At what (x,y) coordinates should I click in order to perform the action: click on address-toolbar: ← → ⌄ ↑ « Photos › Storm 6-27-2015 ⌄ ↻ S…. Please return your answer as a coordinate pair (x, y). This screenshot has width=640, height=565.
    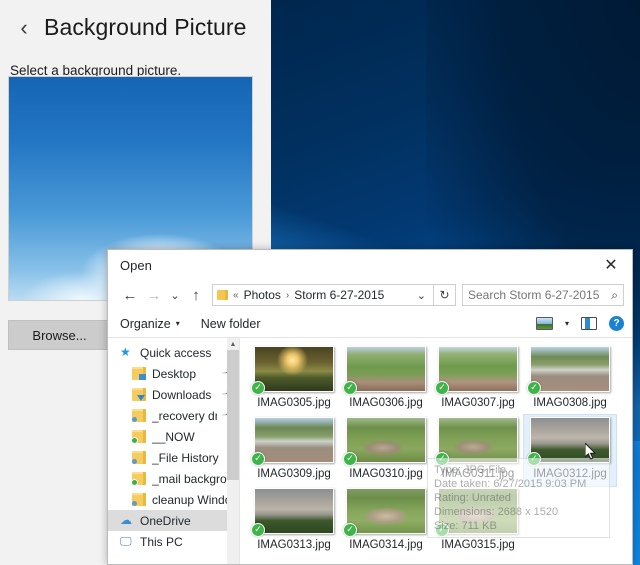
    Looking at the image, I should click on (370, 295).